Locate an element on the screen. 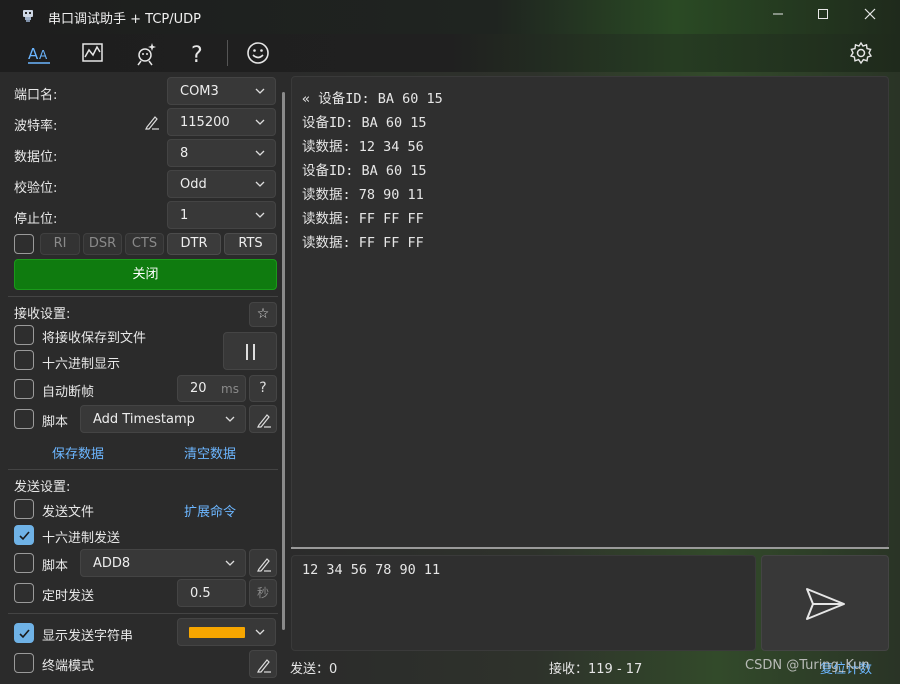 Image resolution: width=900 pixels, height=684 pixels. help-glyph: ? is located at coordinates (197, 55).